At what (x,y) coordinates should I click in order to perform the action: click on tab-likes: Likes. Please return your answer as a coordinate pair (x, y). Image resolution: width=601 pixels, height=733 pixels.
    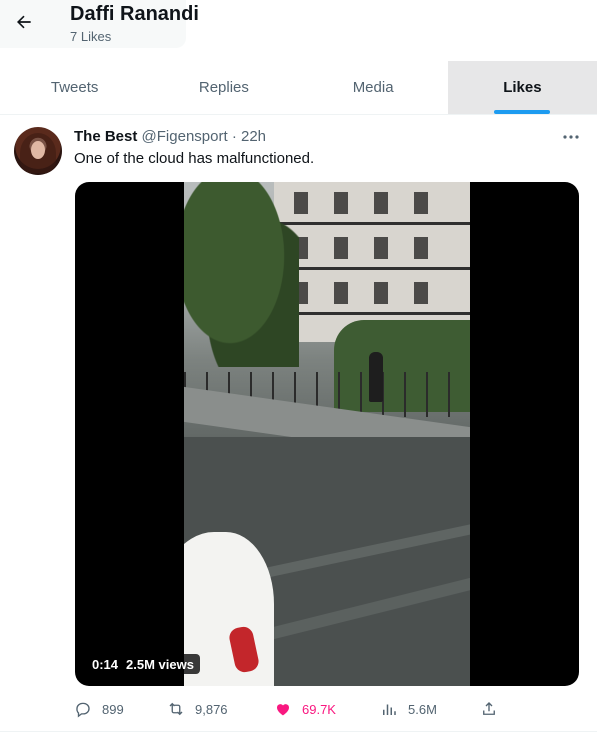
    Looking at the image, I should click on (522, 87).